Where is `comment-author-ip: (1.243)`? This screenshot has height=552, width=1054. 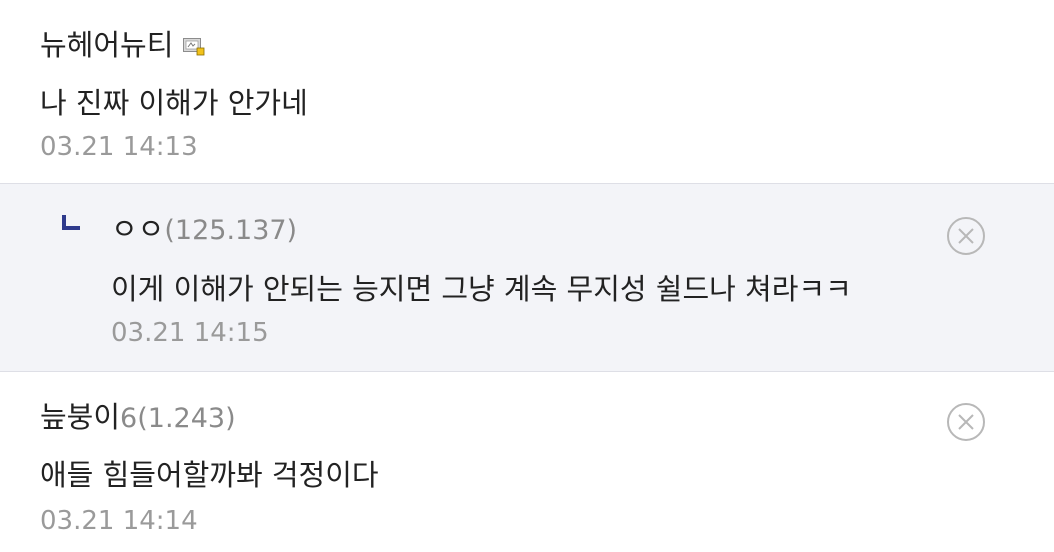 comment-author-ip: (1.243) is located at coordinates (186, 418).